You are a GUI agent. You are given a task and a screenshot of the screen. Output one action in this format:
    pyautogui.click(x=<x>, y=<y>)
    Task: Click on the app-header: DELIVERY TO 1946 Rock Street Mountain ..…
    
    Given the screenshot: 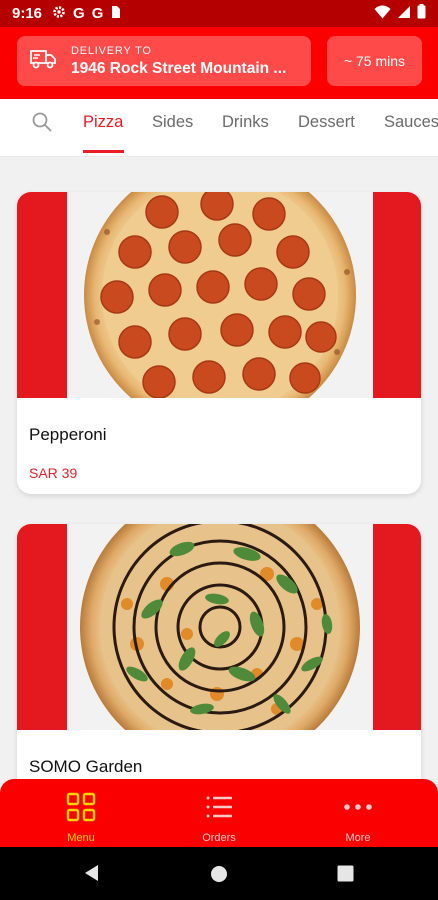 What is the action you would take?
    pyautogui.click(x=219, y=63)
    